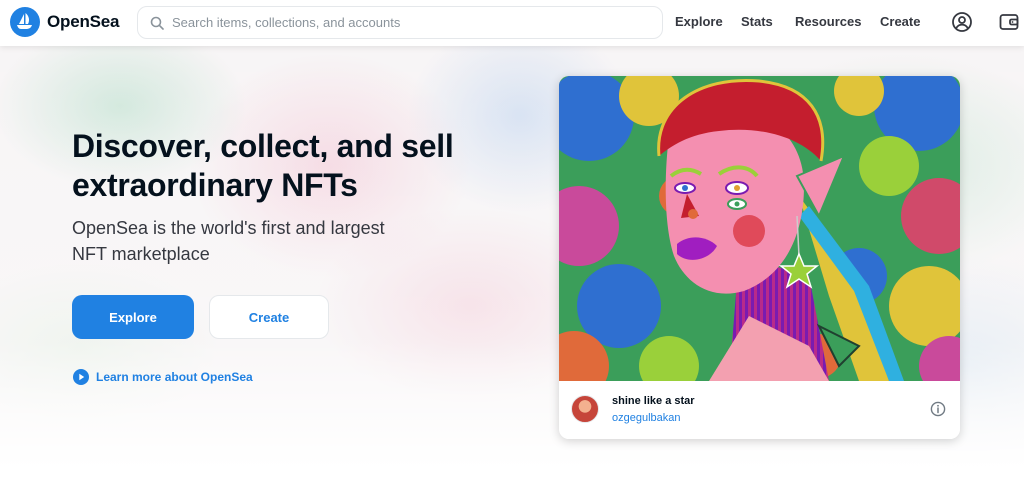 This screenshot has height=480, width=1024. I want to click on create-button: Create, so click(269, 317).